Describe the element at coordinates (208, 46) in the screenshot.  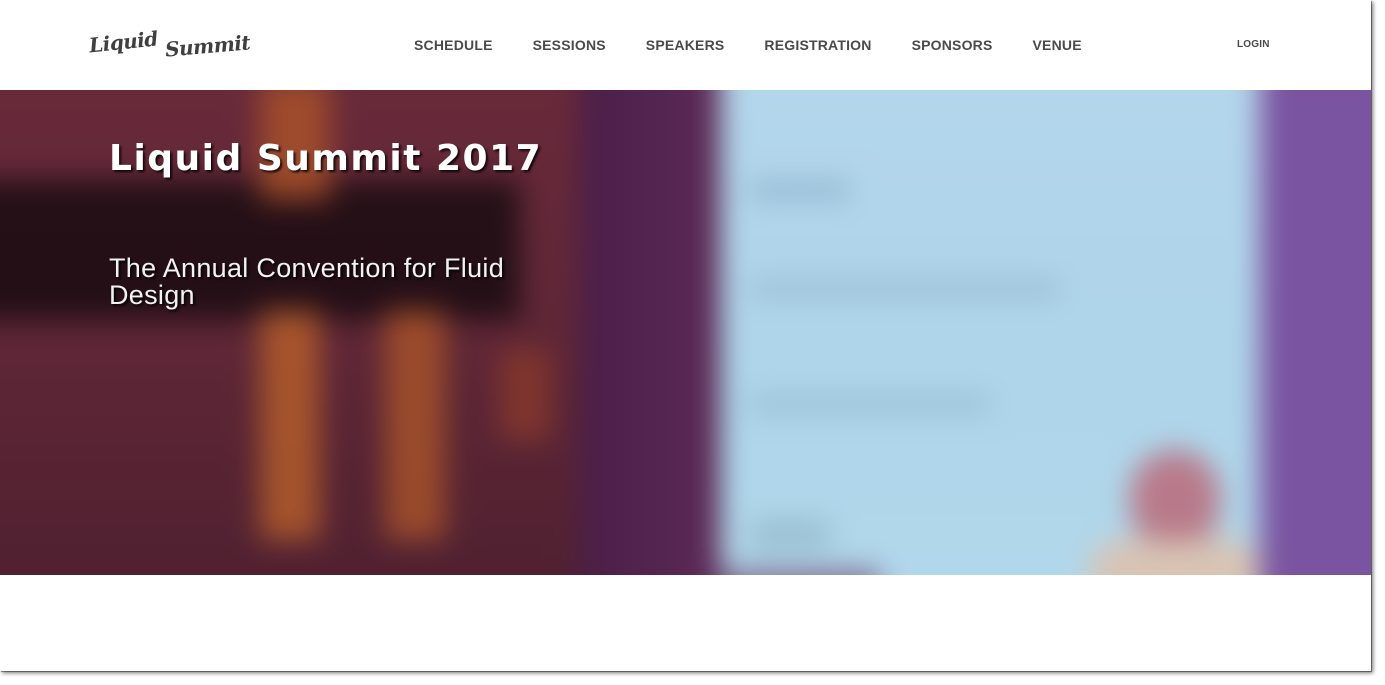
I see `logo-word-summit: Summit` at that location.